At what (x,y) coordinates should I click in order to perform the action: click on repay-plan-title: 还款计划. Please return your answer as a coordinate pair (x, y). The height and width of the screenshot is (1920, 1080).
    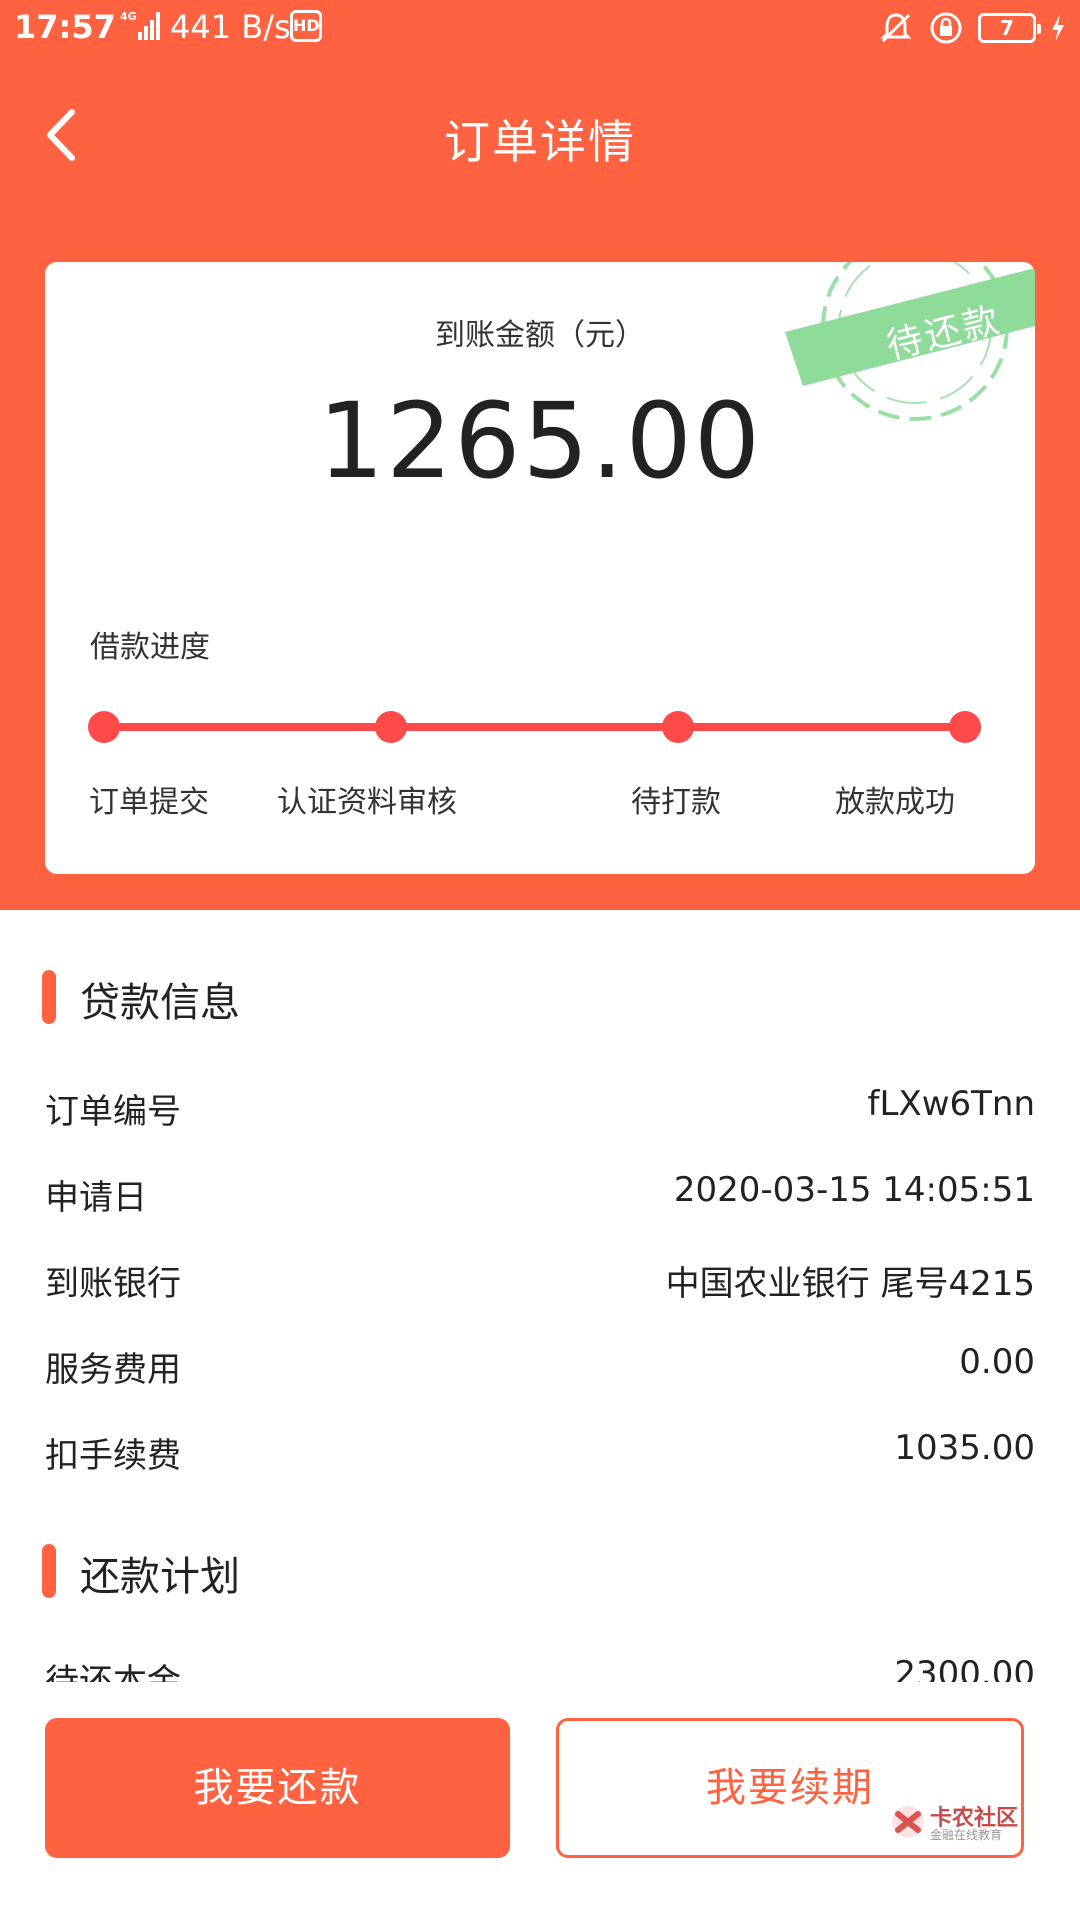
    Looking at the image, I should click on (160, 1577).